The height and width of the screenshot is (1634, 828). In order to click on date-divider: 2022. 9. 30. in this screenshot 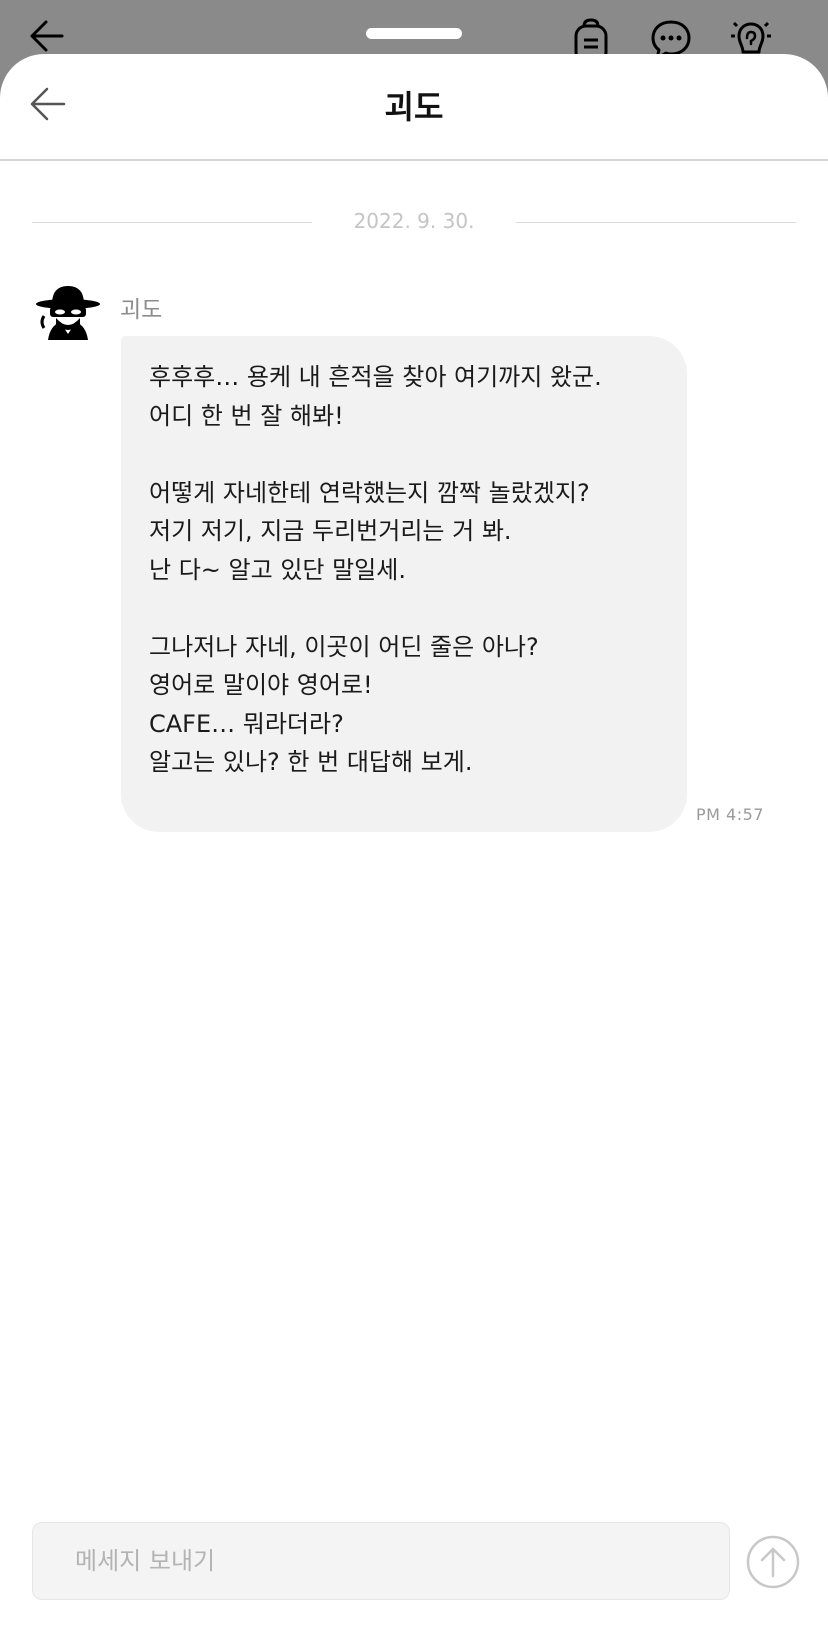, I will do `click(414, 222)`.